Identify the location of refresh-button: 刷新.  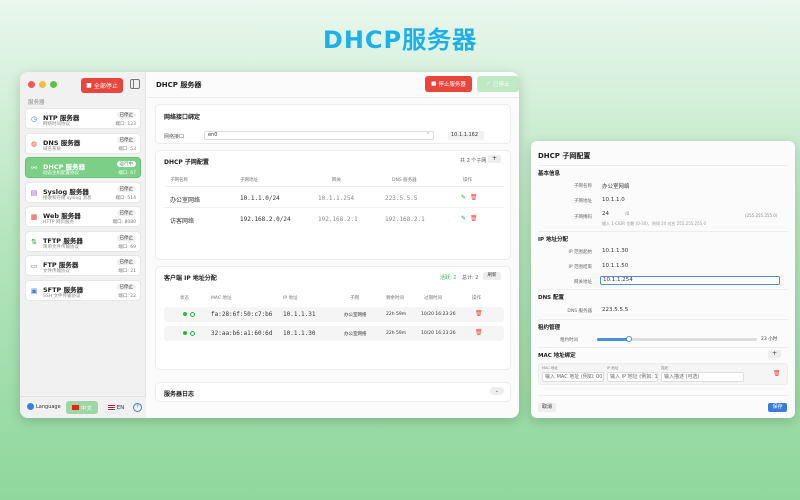
(492, 276).